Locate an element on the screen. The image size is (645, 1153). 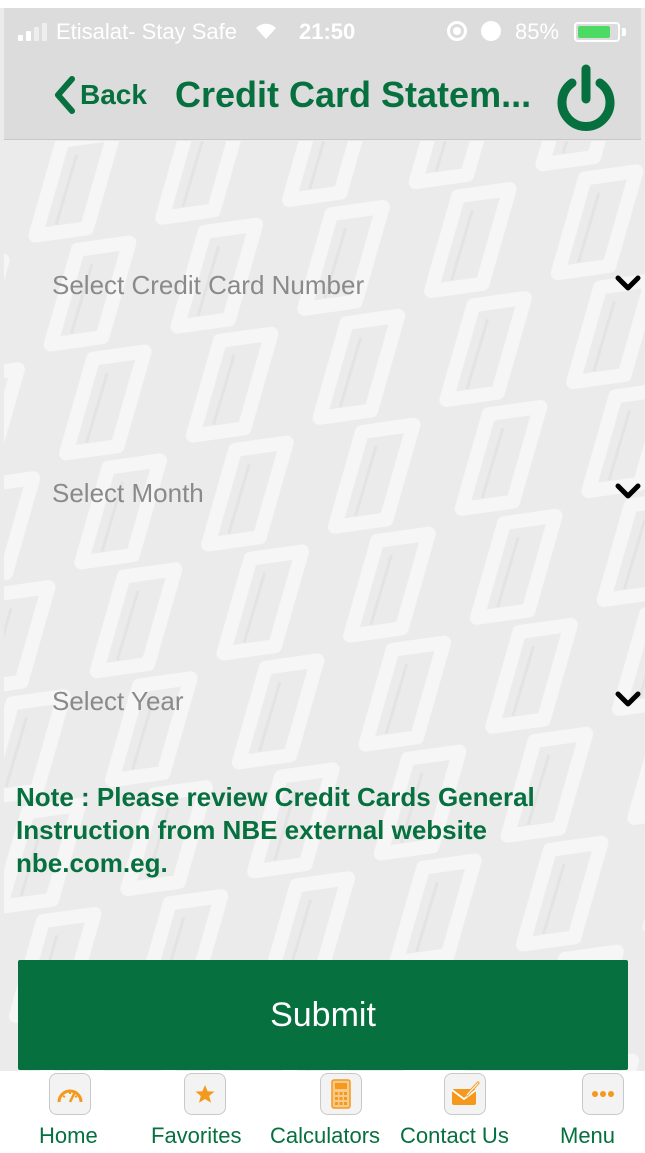
year-select: Select Year is located at coordinates (324, 702).